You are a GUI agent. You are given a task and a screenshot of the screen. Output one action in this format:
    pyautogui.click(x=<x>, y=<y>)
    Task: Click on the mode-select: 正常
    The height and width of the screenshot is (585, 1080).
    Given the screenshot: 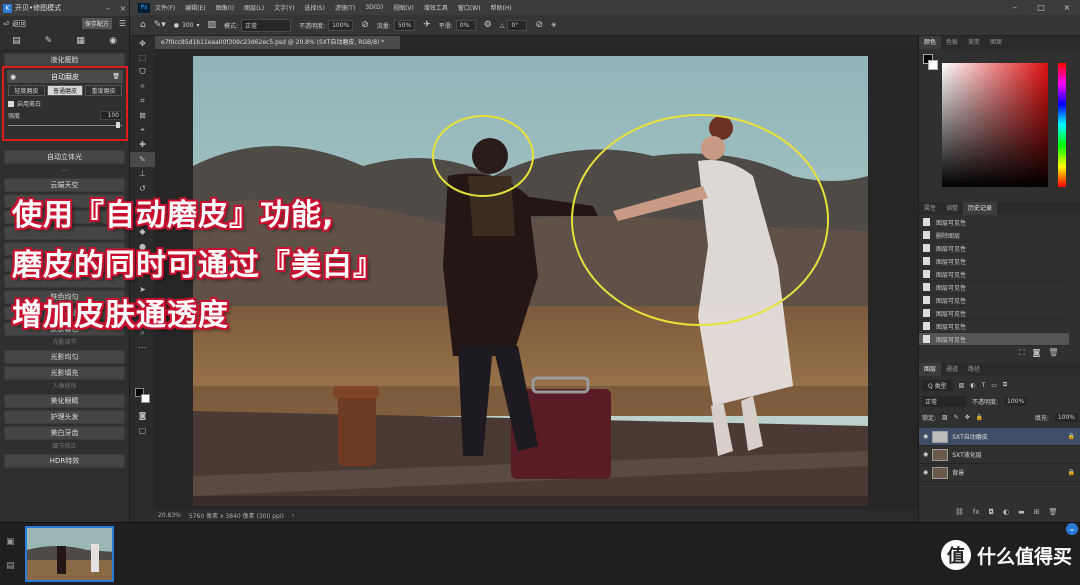 What is the action you would take?
    pyautogui.click(x=266, y=25)
    